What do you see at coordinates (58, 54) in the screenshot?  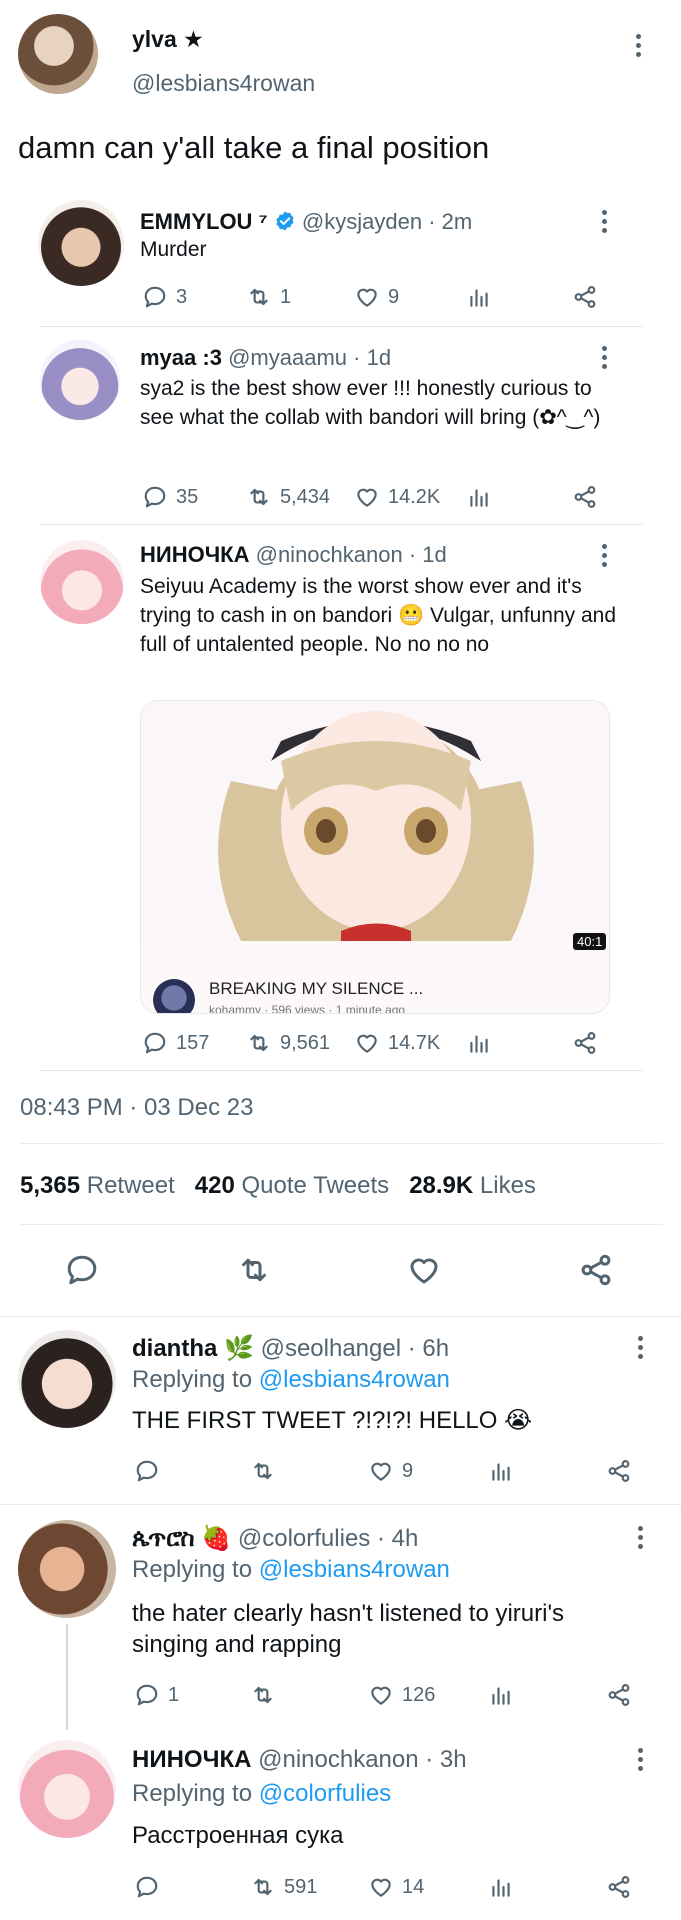 I see `author-avatar` at bounding box center [58, 54].